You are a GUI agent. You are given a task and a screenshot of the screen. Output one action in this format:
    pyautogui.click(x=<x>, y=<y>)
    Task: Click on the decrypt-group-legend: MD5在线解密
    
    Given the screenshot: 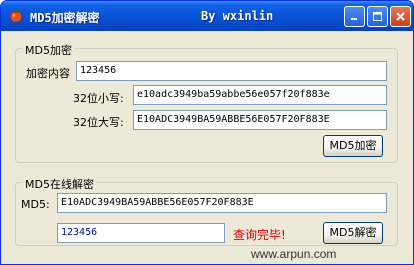 What is the action you would take?
    pyautogui.click(x=59, y=184)
    